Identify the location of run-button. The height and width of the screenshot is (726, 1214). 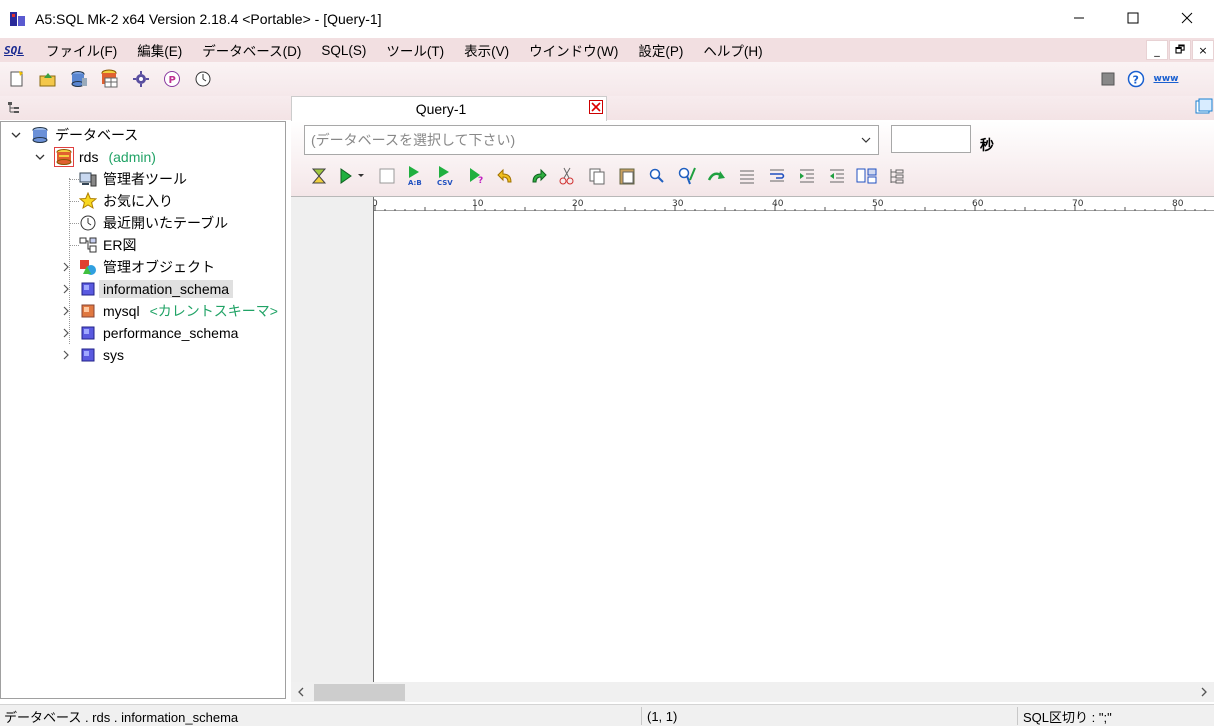
(353, 176).